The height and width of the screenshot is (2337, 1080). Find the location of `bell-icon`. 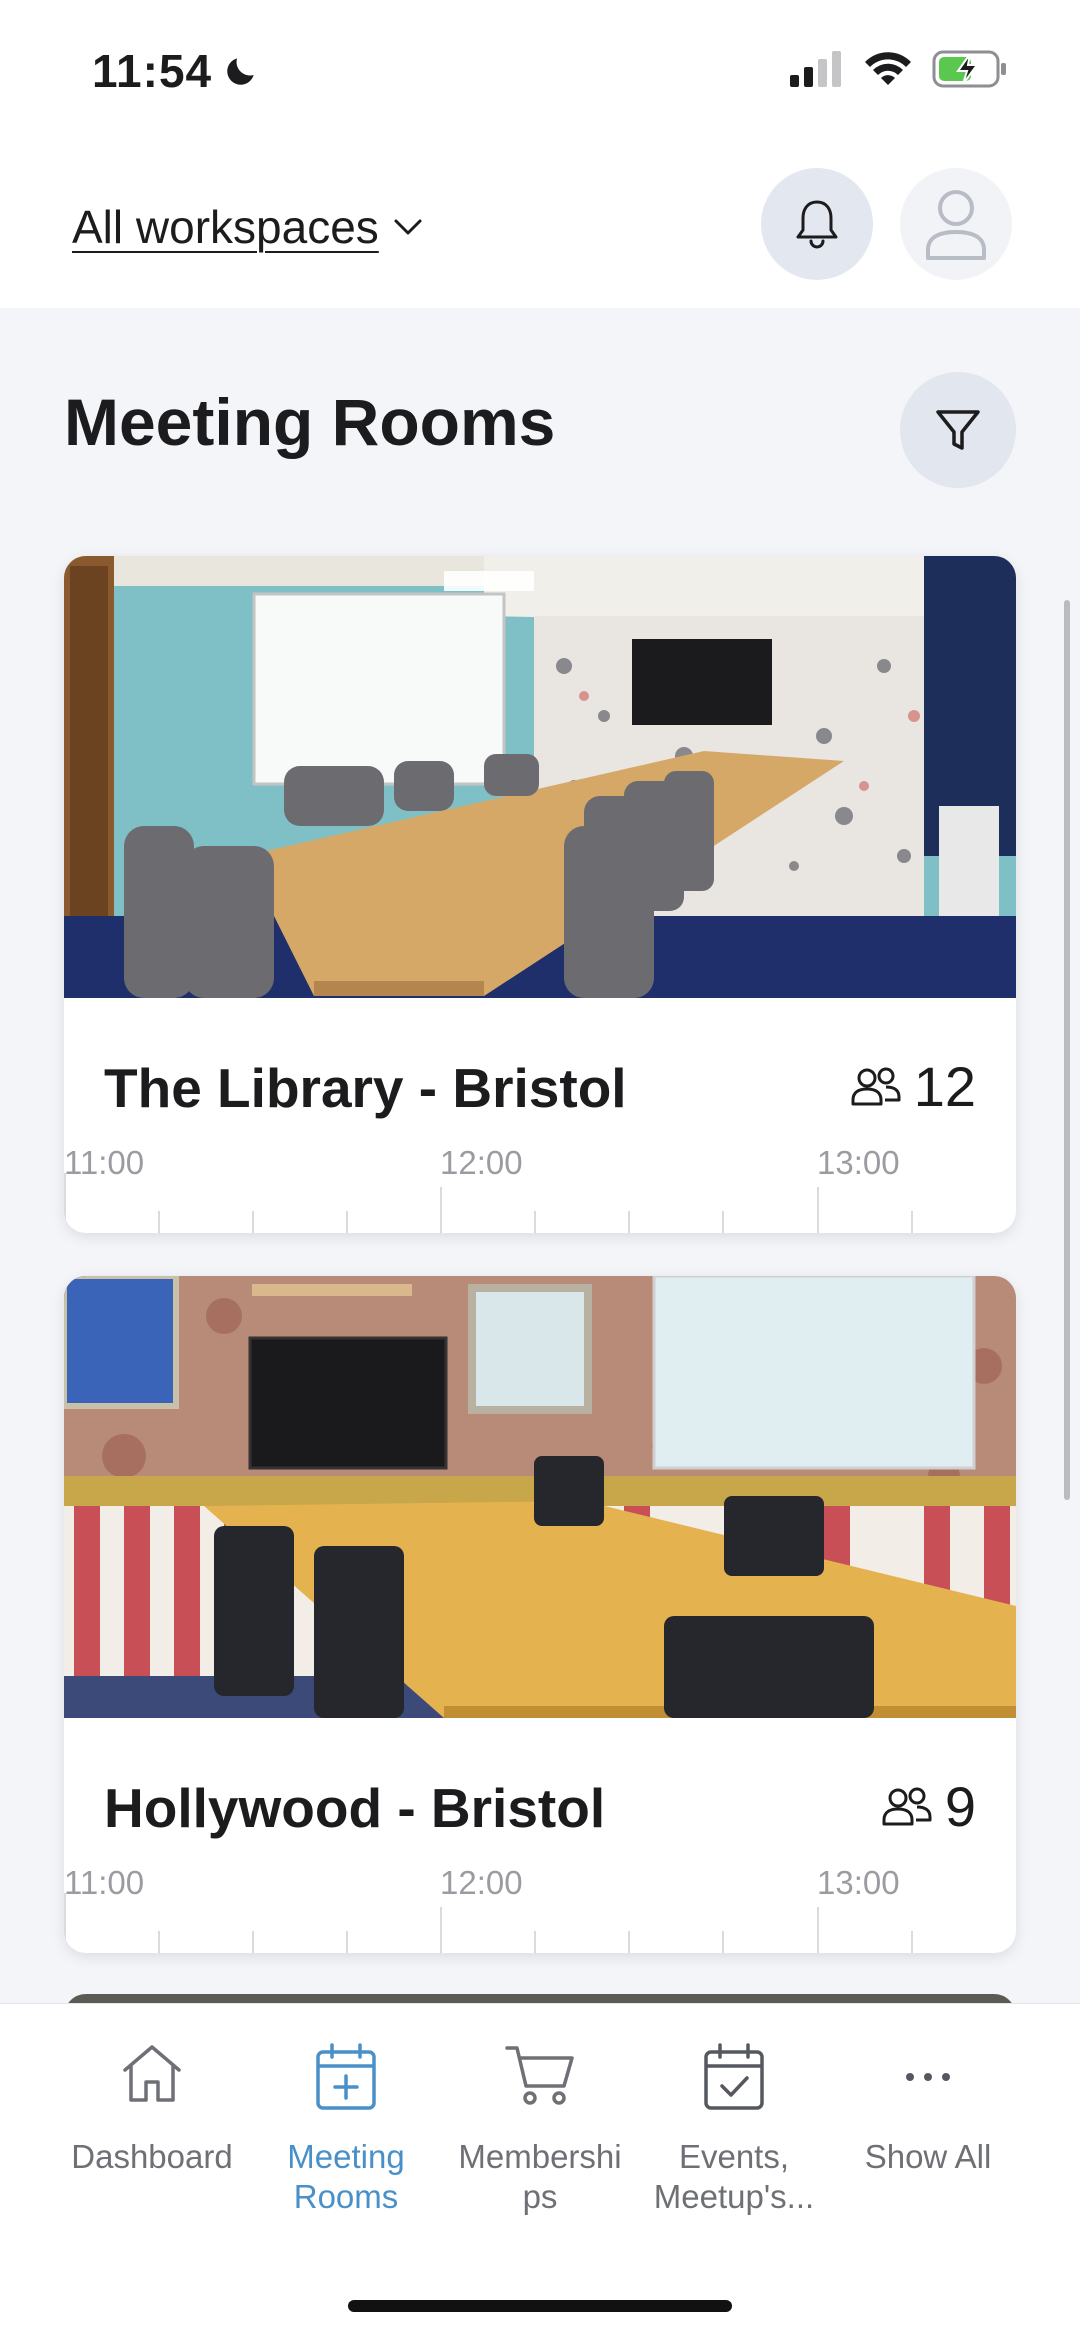

bell-icon is located at coordinates (817, 224).